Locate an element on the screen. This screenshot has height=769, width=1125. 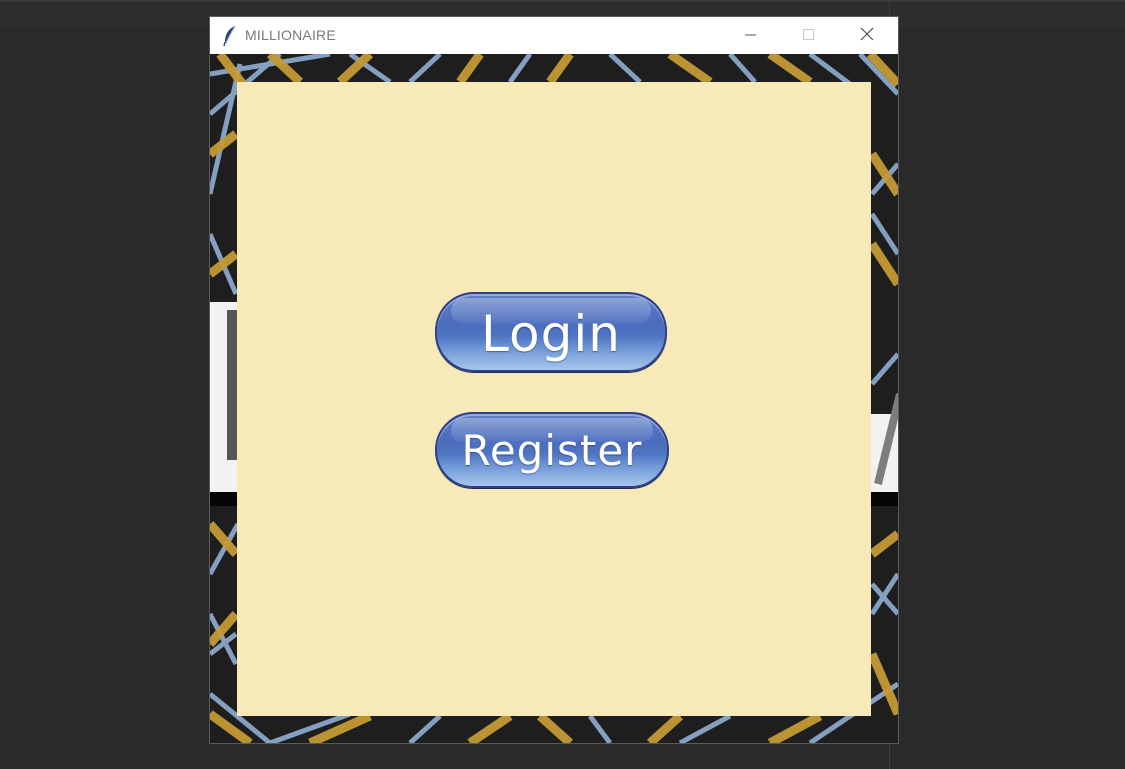
maximize-icon is located at coordinates (809, 35).